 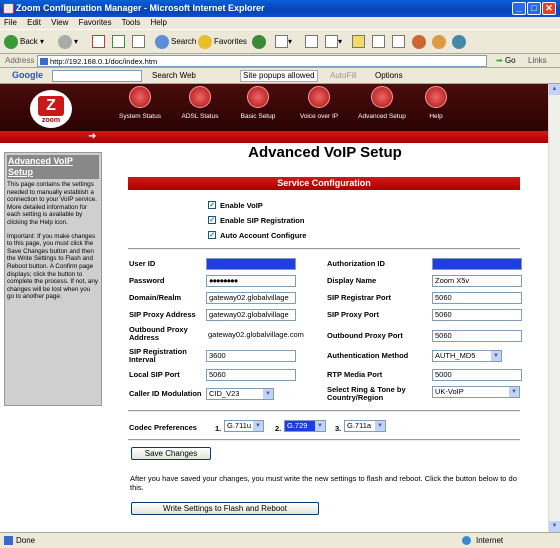 I want to click on password-input: ●●●●●●●●, so click(x=251, y=281).